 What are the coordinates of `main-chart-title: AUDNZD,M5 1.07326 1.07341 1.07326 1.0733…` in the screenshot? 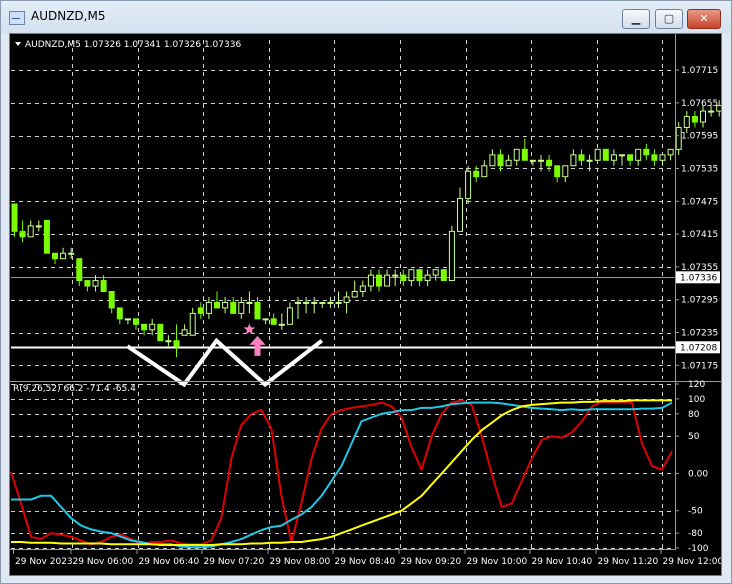 It's located at (133, 45).